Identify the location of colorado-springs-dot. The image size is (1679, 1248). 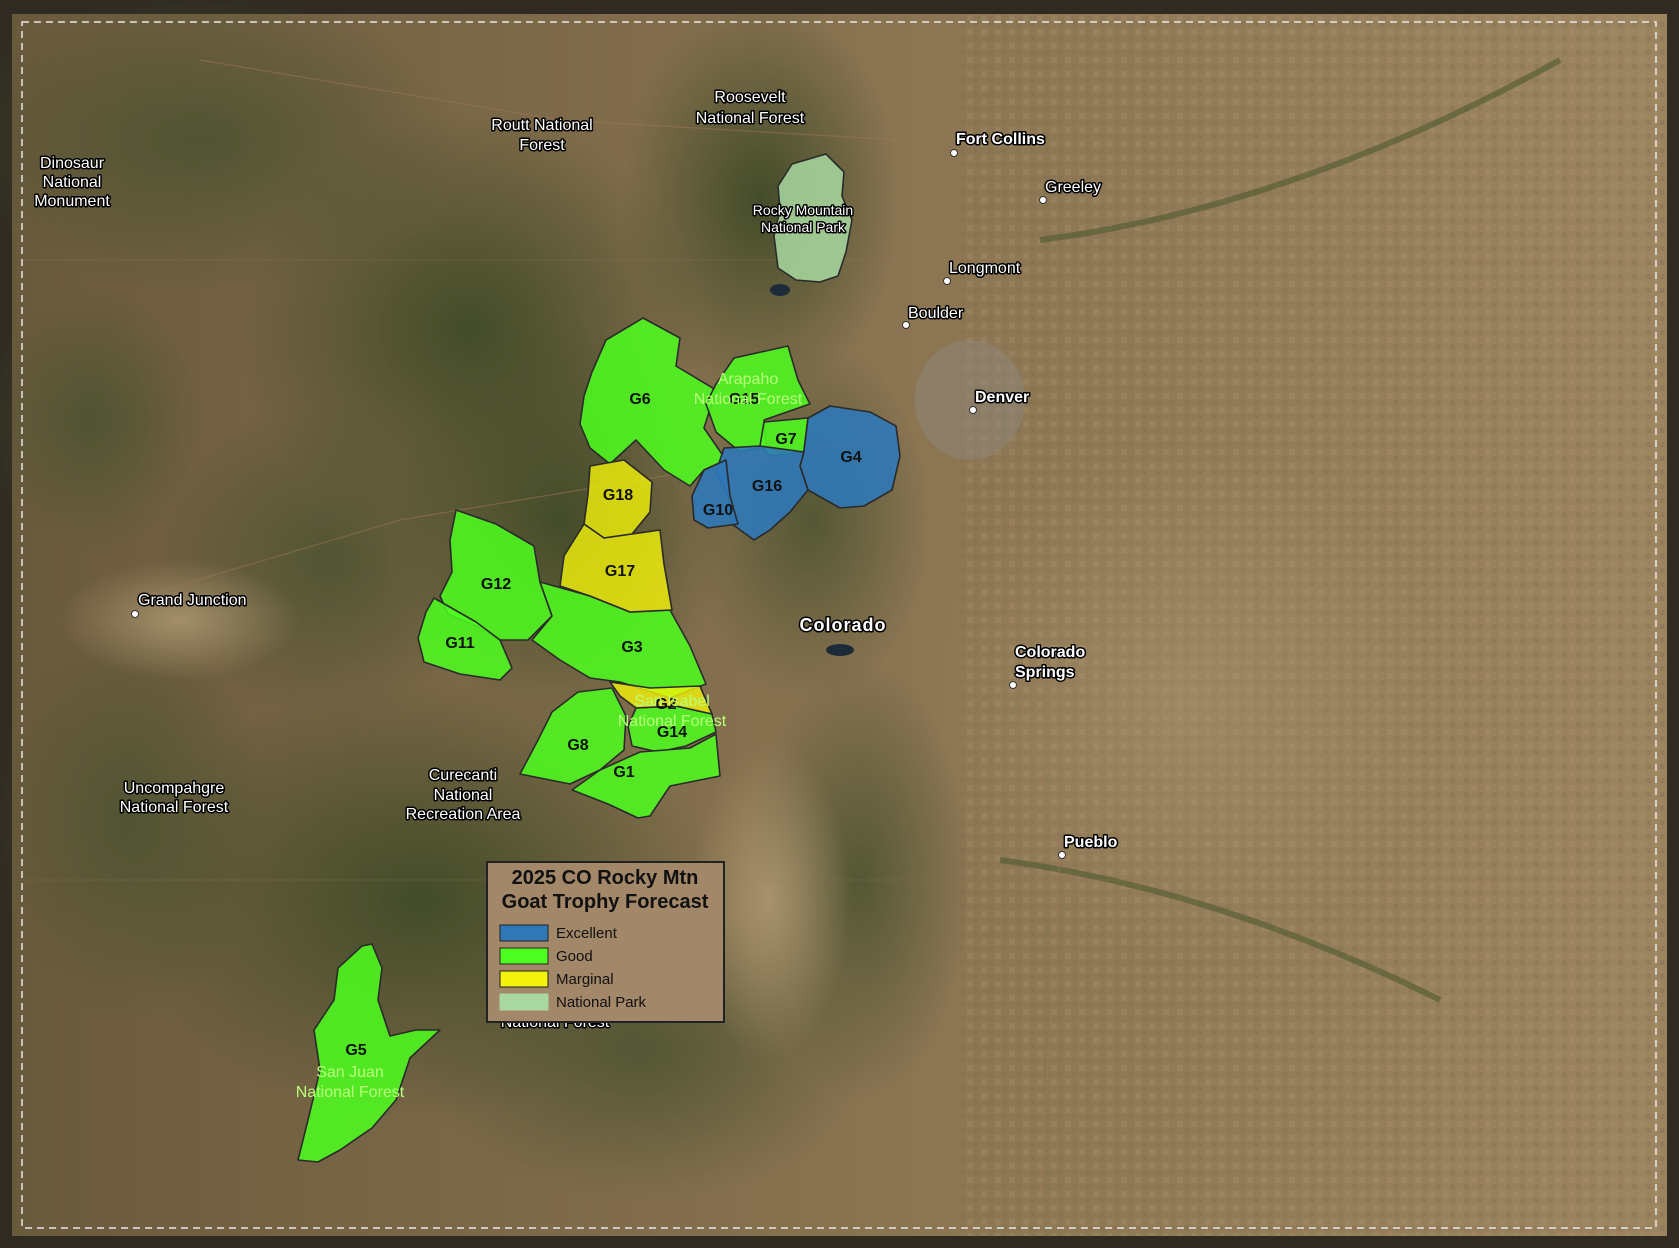
(1013, 685).